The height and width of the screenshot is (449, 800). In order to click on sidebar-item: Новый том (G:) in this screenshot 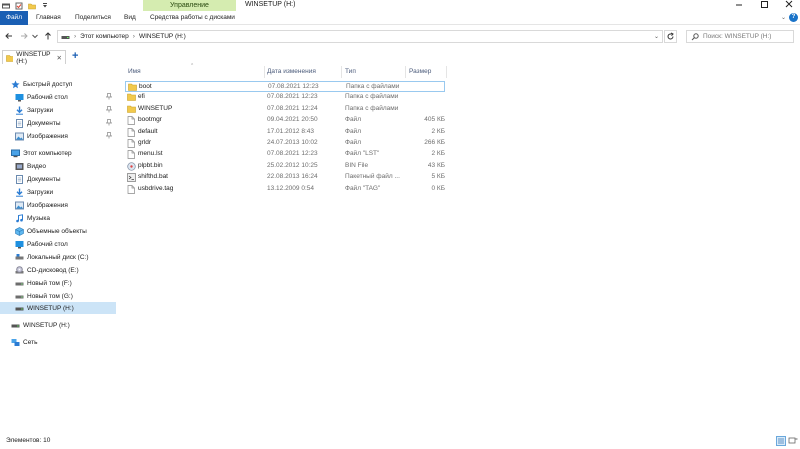, I will do `click(58, 296)`.